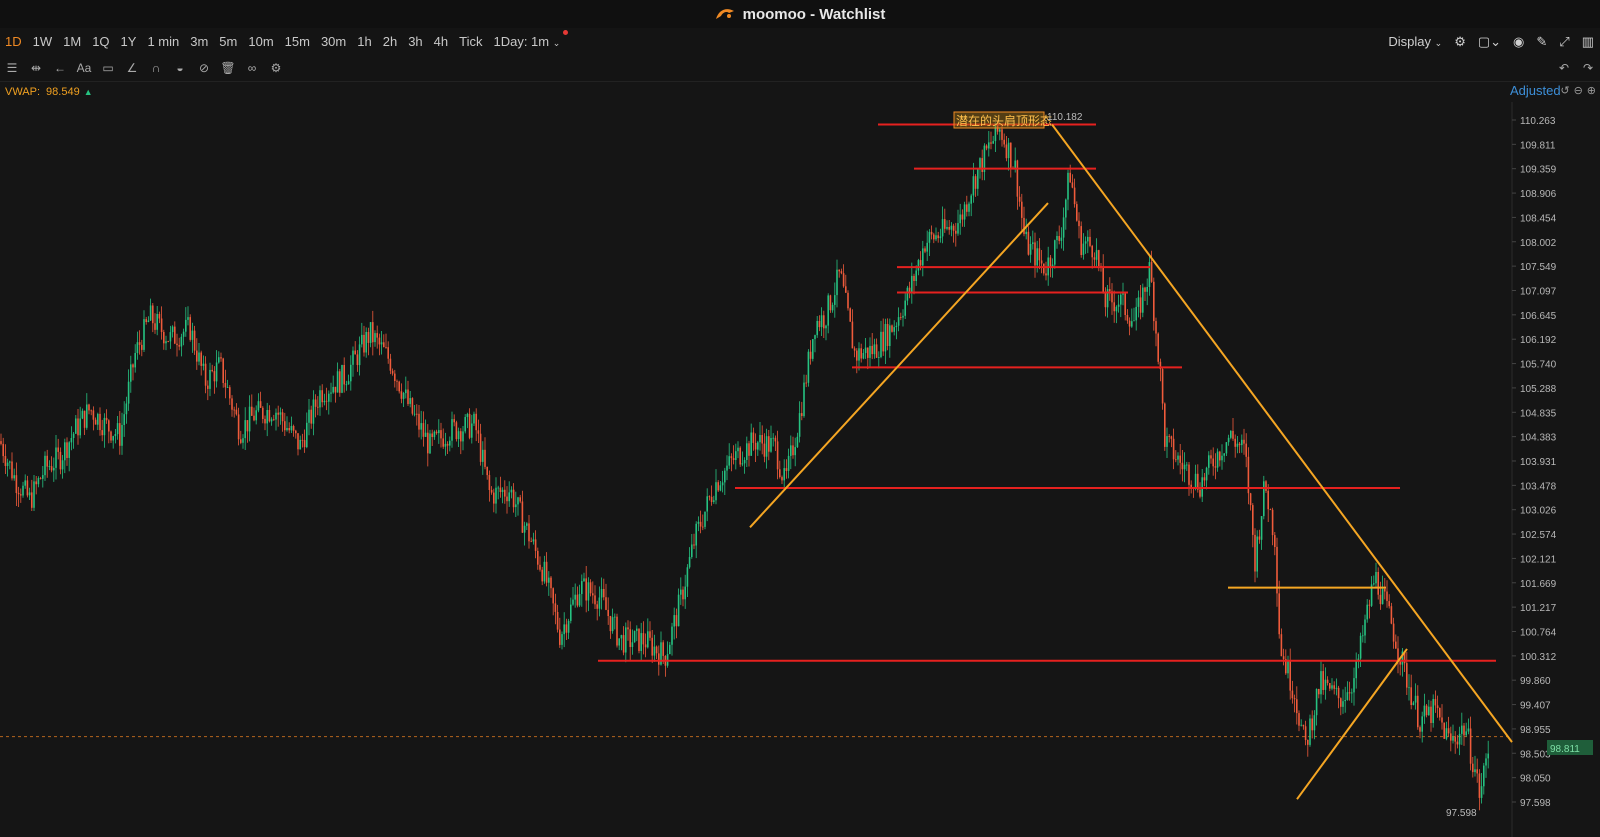 The height and width of the screenshot is (837, 1600). I want to click on period-1m: 1M, so click(72, 41).